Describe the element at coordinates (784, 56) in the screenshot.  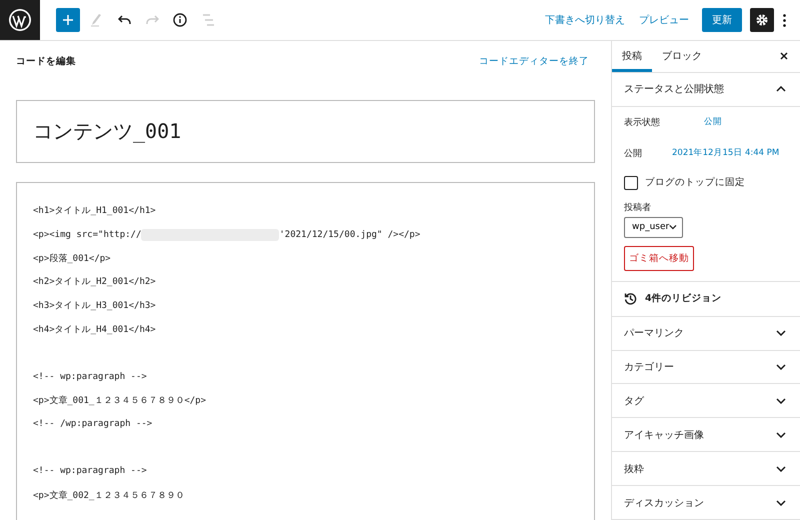
I see `close-icon` at that location.